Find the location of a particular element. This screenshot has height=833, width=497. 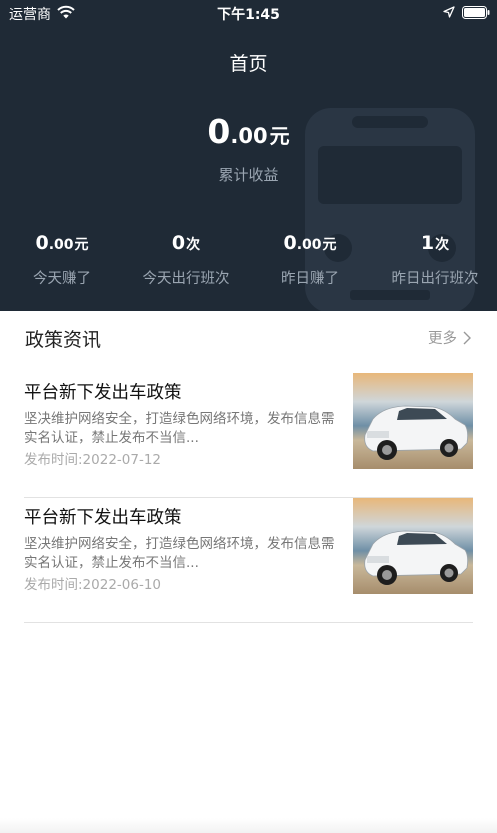

total-earnings-label: 累计收益 is located at coordinates (248, 175).